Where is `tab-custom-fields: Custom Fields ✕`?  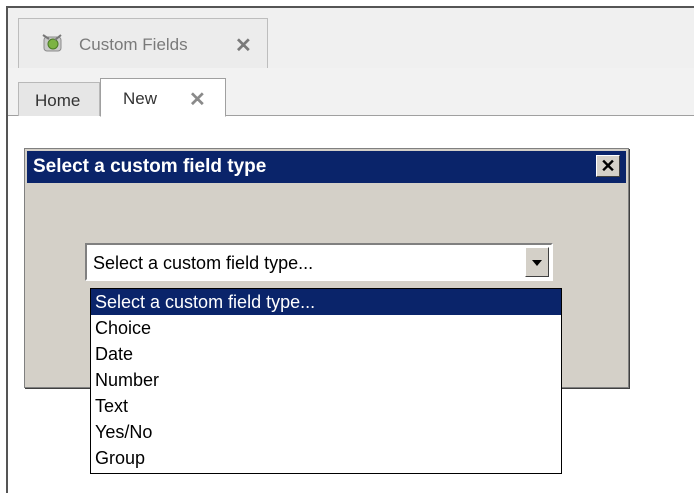
tab-custom-fields: Custom Fields ✕ is located at coordinates (143, 43).